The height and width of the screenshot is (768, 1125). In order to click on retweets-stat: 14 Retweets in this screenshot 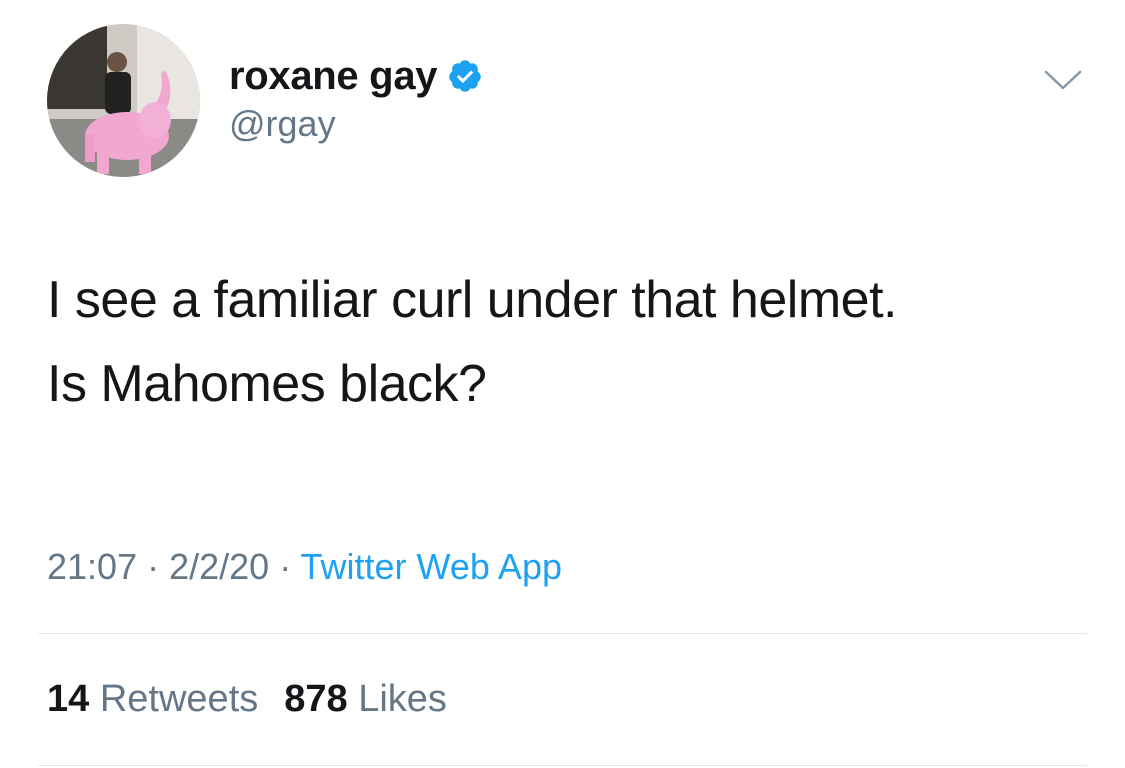, I will do `click(152, 699)`.